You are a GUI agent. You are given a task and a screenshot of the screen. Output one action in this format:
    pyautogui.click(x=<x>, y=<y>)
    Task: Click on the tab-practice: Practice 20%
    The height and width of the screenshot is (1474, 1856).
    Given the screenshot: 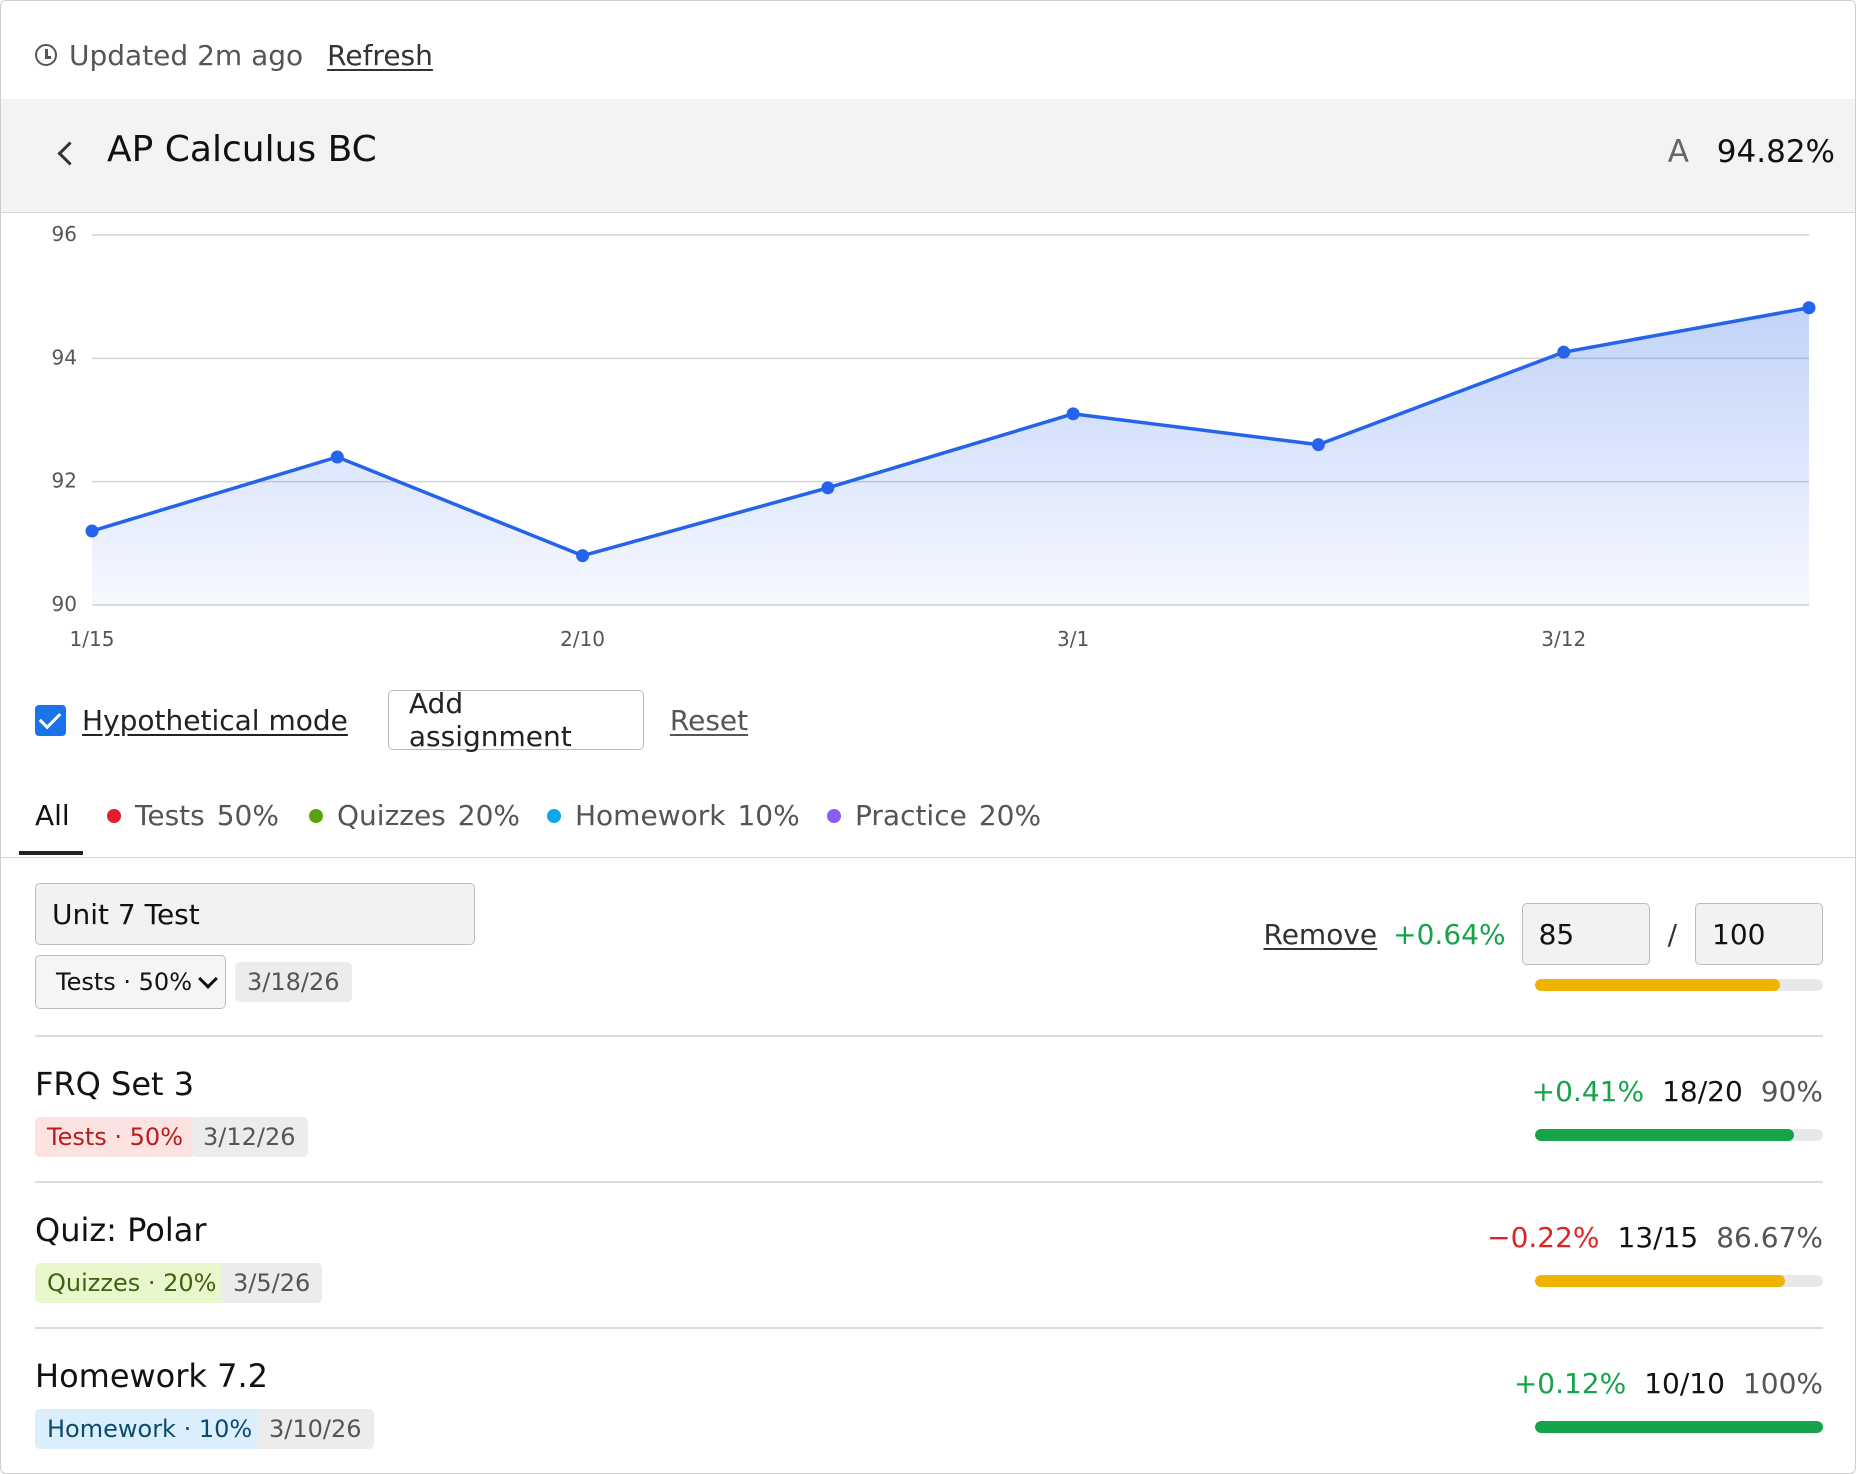 What is the action you would take?
    pyautogui.click(x=934, y=815)
    